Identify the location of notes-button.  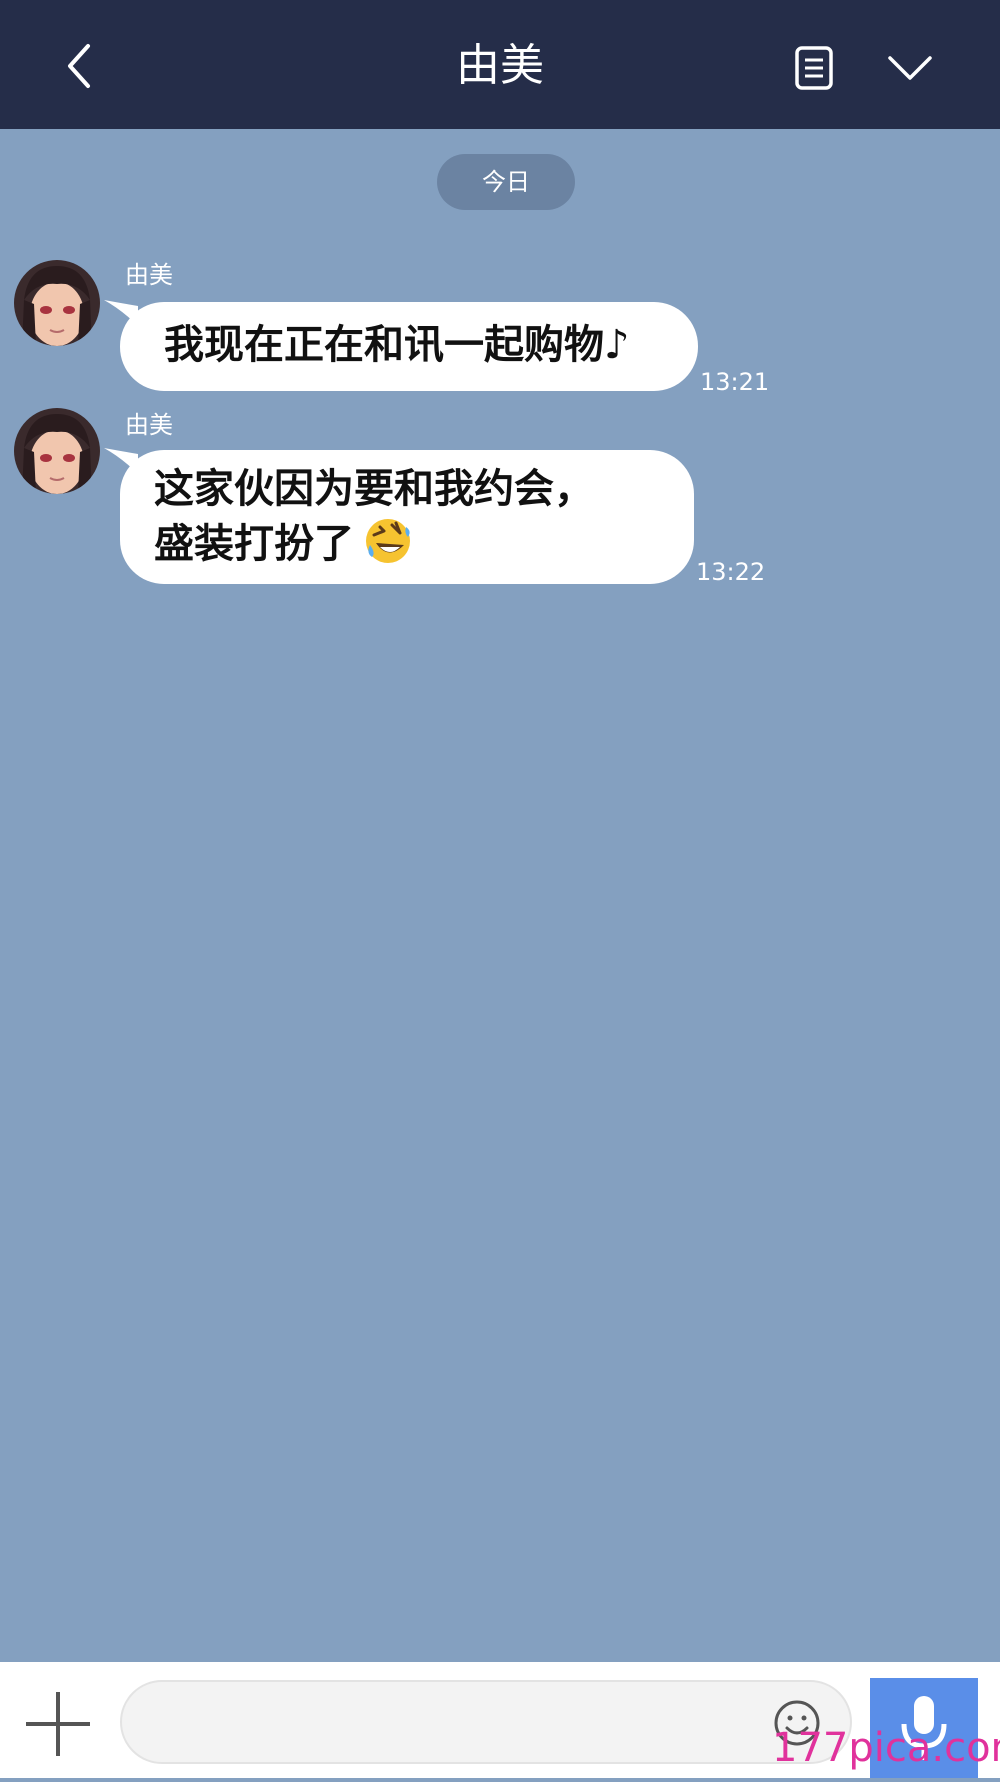
(814, 68).